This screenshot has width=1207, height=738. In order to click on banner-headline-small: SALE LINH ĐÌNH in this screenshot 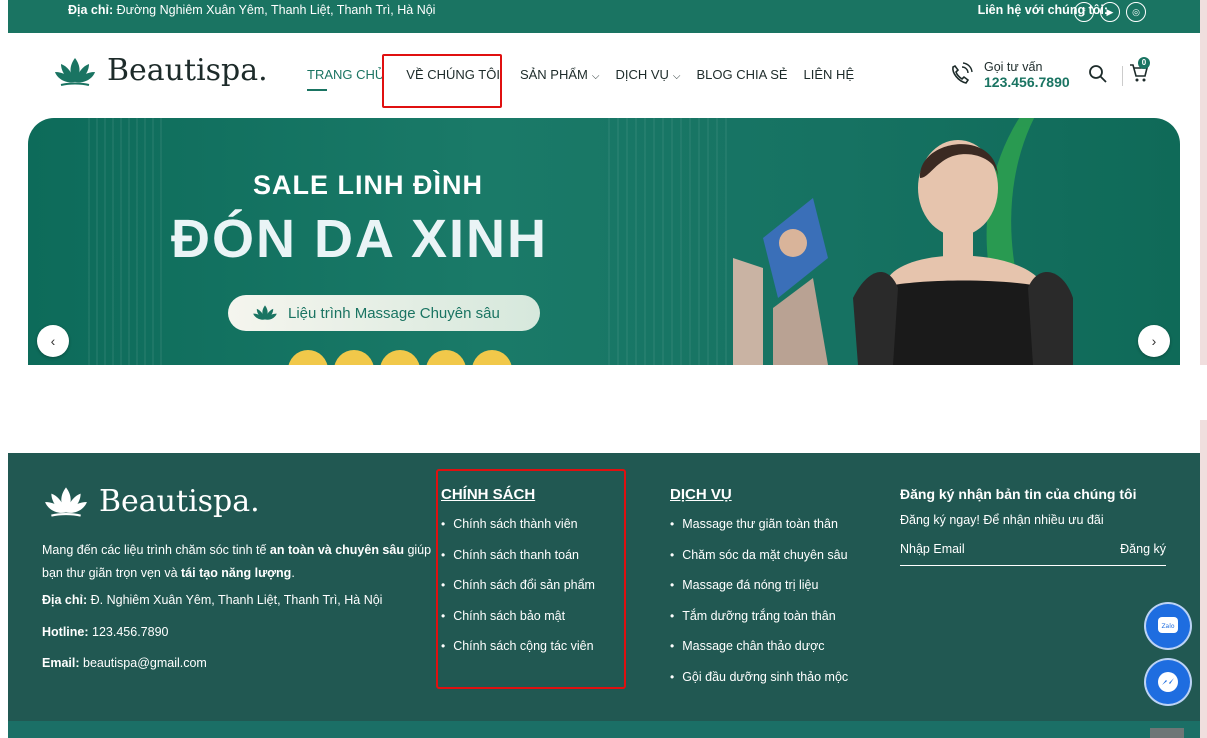, I will do `click(368, 185)`.